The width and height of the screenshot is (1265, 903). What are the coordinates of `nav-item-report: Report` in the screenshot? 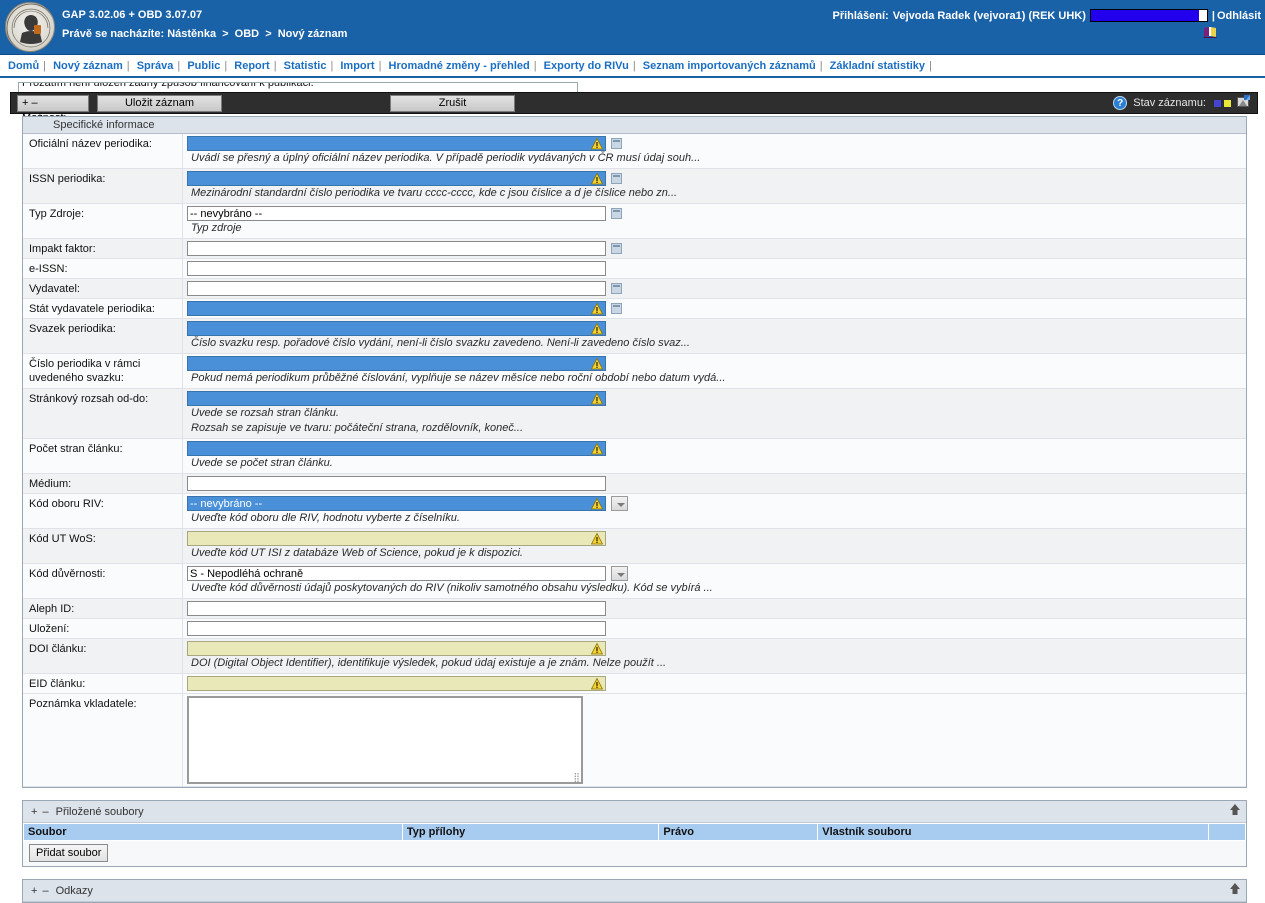 It's located at (251, 66).